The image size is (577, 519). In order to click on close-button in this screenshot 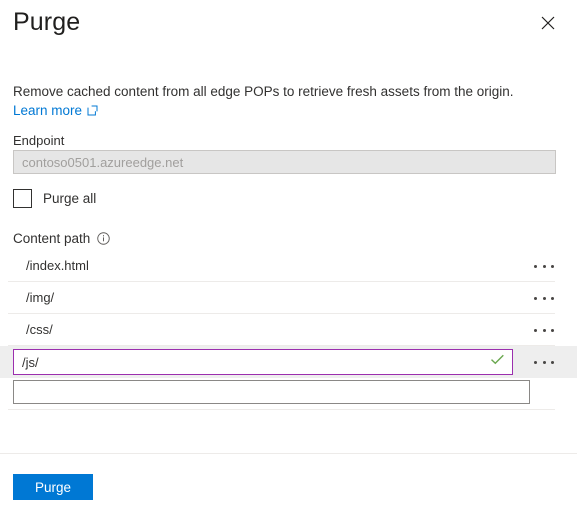, I will do `click(548, 23)`.